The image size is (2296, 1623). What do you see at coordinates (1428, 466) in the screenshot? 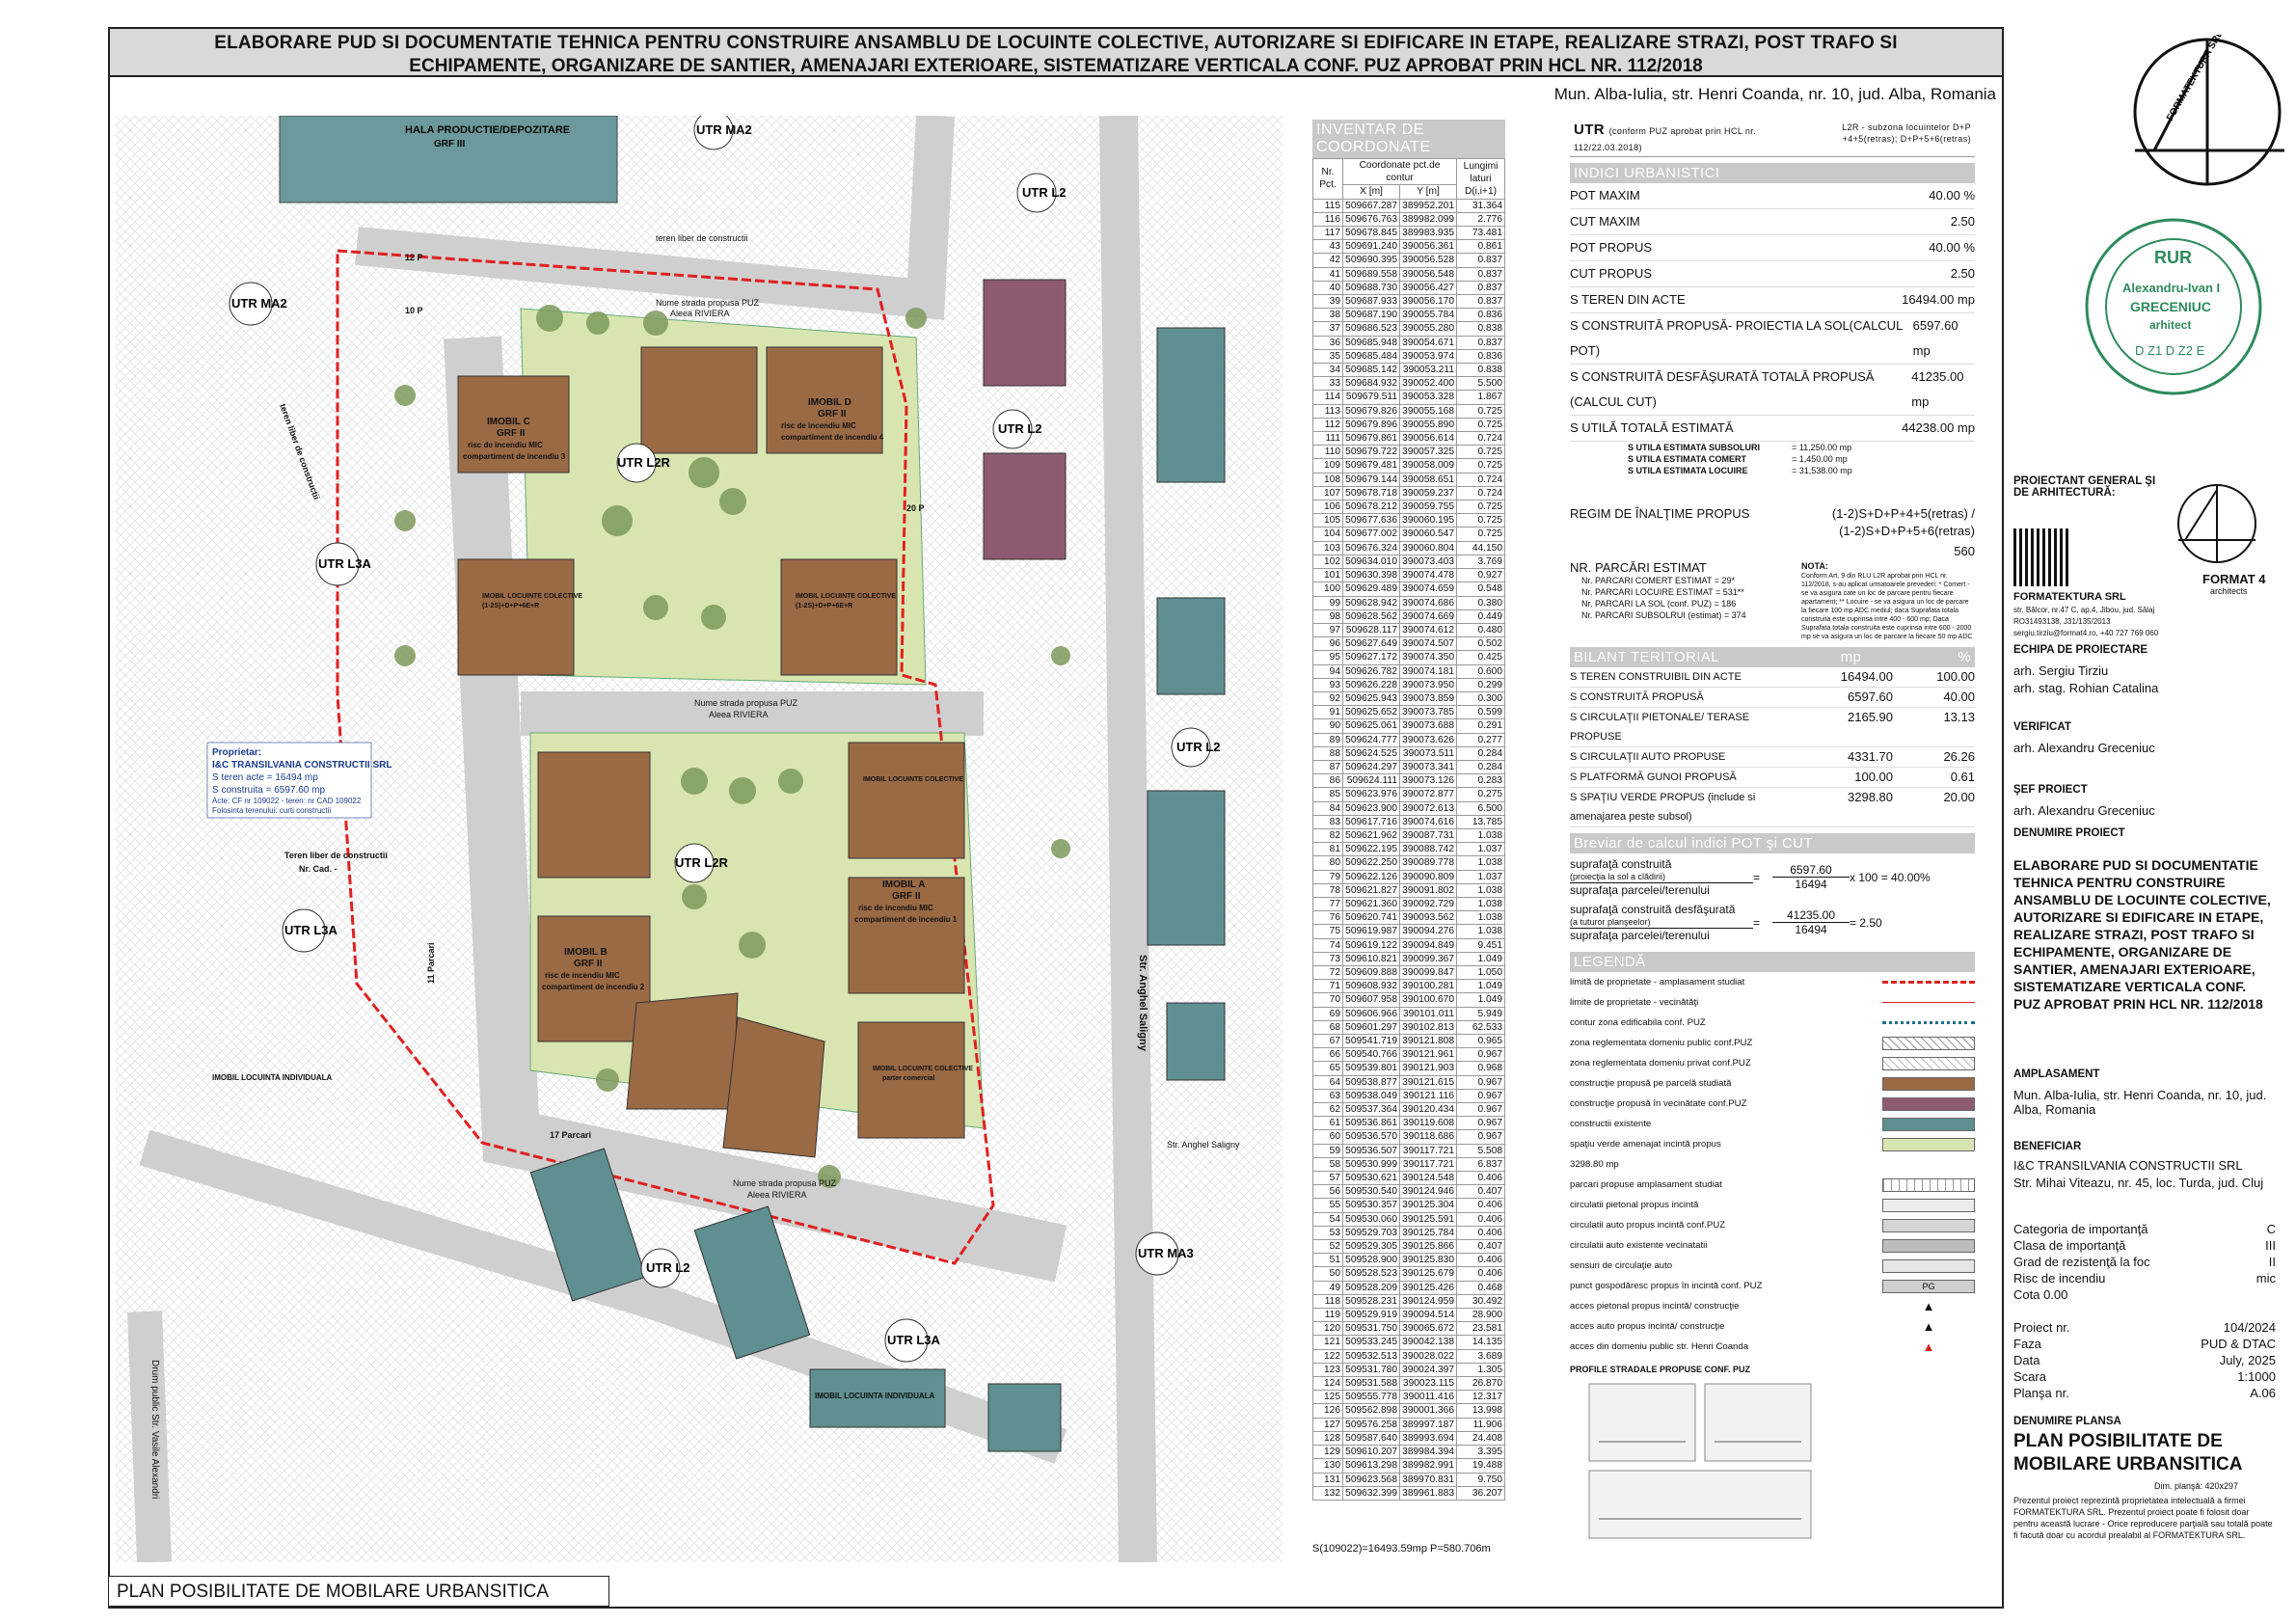
I see `coord-y: 390058.009` at bounding box center [1428, 466].